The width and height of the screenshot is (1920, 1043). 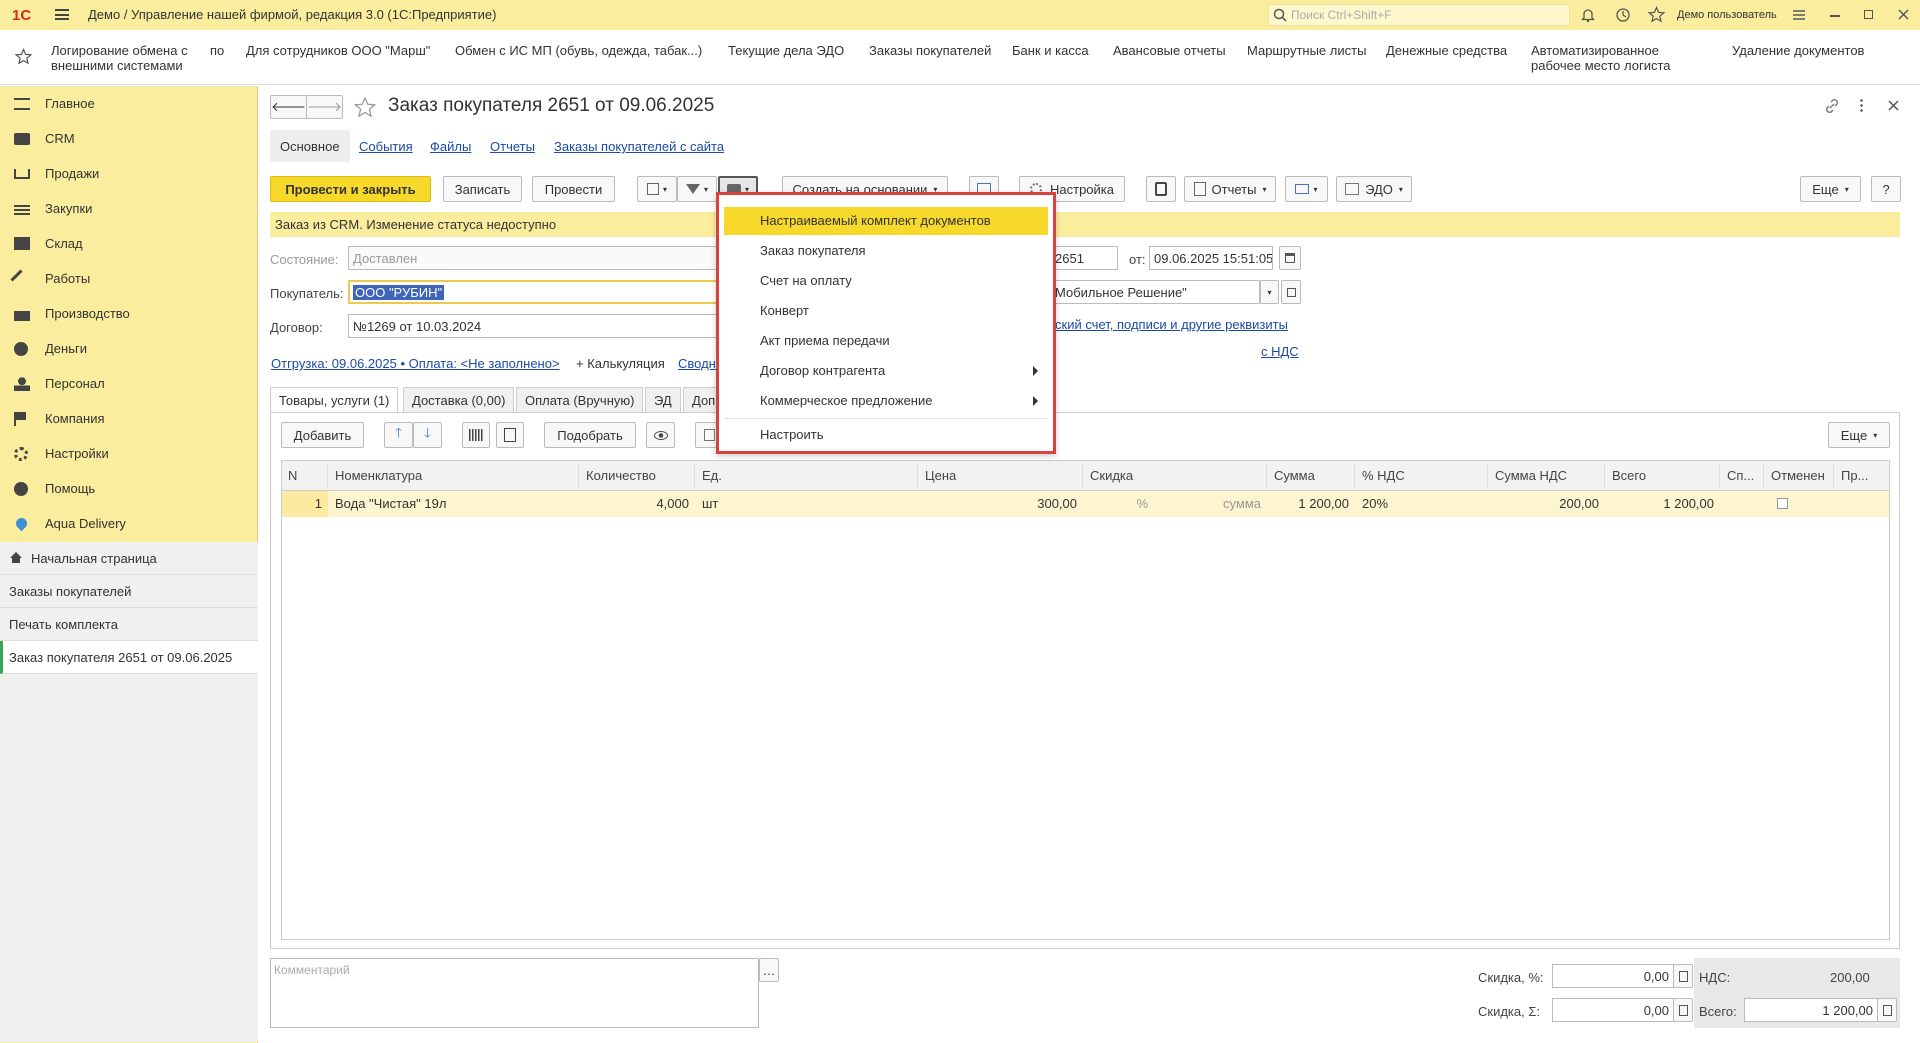 I want to click on 1c-logo: 1С, so click(x=21, y=15).